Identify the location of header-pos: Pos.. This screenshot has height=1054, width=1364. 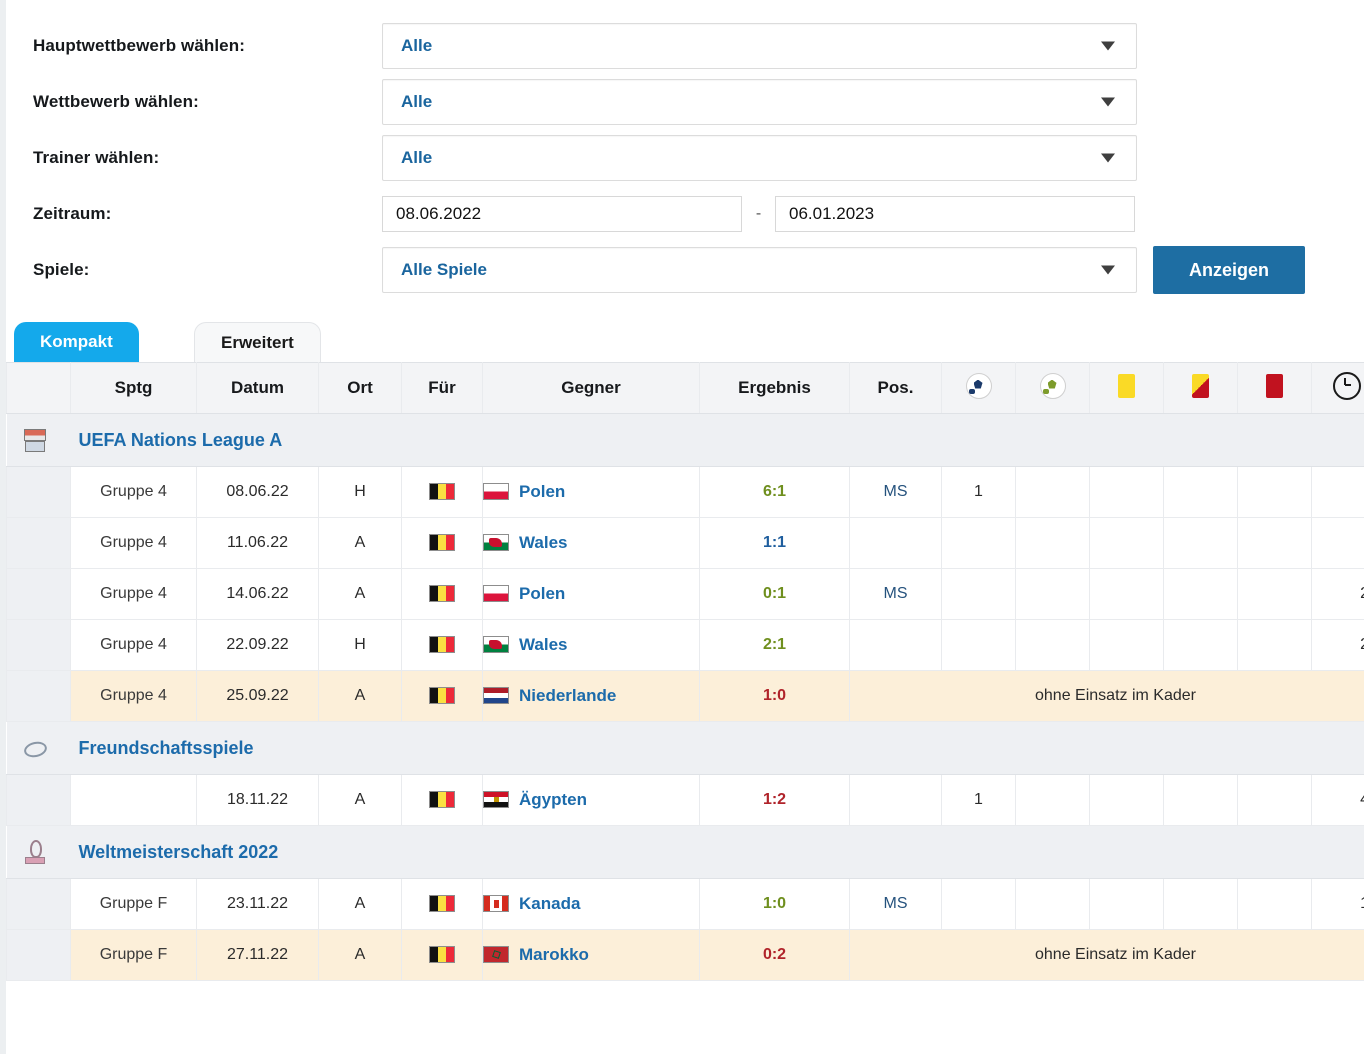
(895, 388).